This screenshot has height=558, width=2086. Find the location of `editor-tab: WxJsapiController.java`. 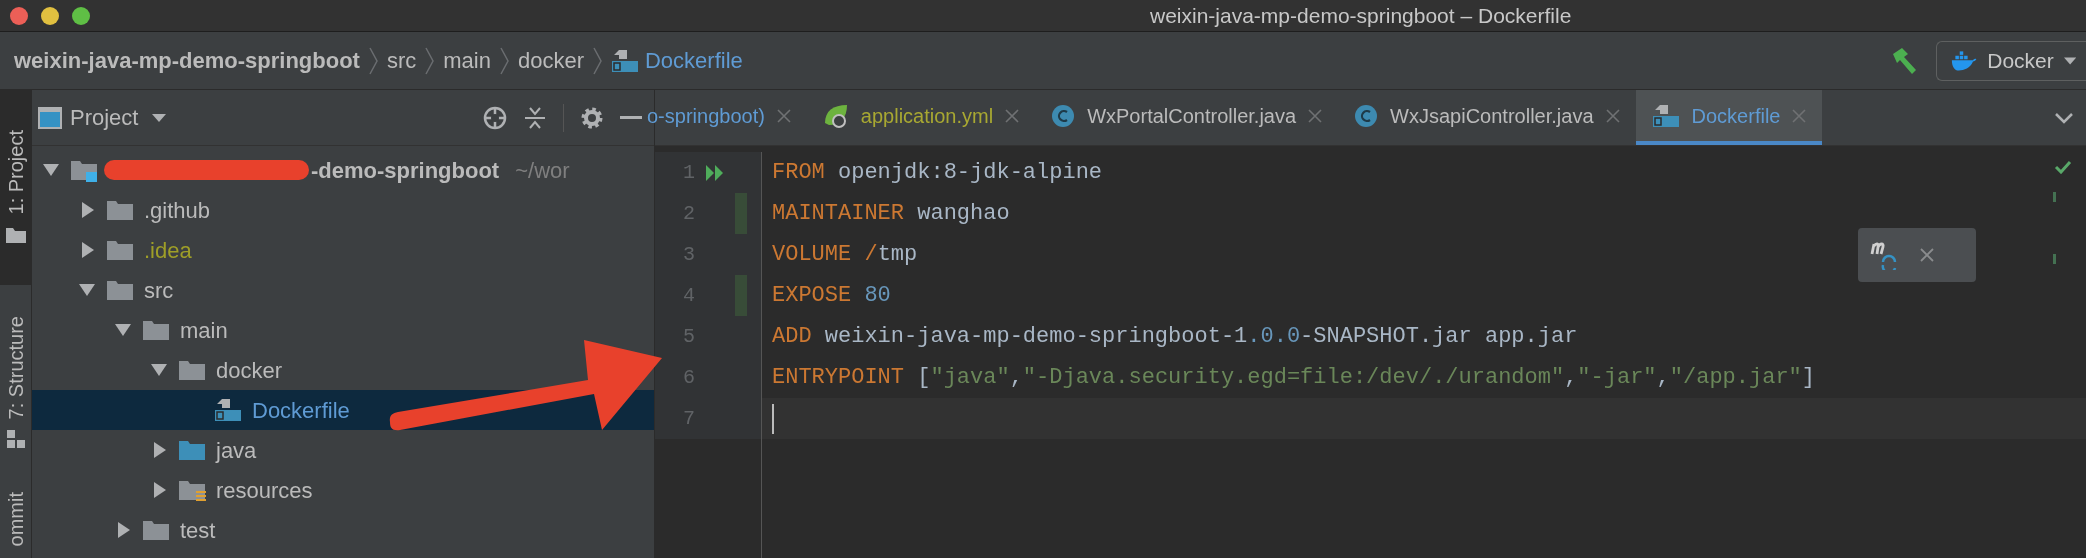

editor-tab: WxJsapiController.java is located at coordinates (1487, 117).